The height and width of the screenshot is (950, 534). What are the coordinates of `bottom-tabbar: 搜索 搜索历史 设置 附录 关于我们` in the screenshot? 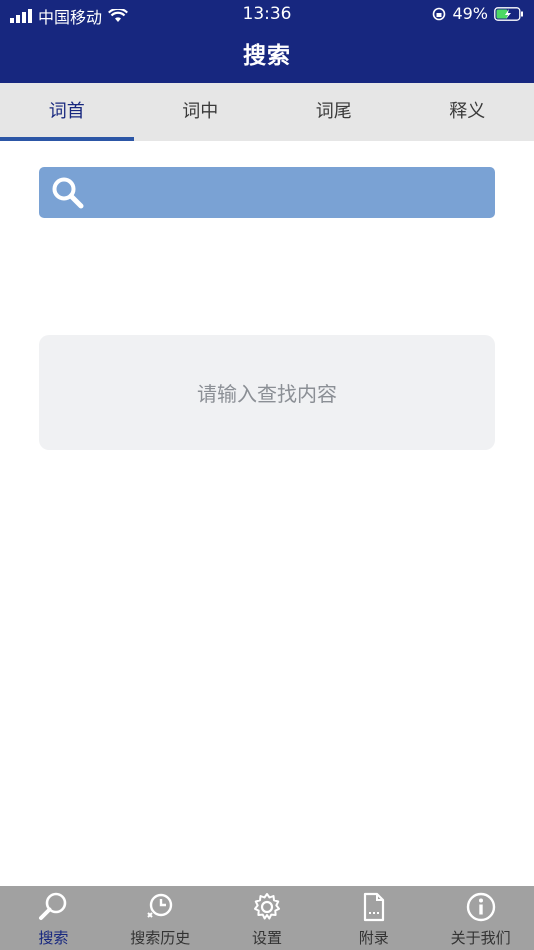 It's located at (267, 918).